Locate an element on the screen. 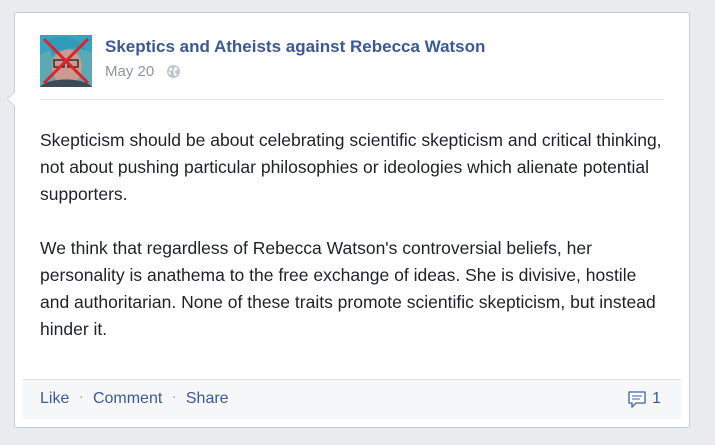  like-link: Like is located at coordinates (54, 398).